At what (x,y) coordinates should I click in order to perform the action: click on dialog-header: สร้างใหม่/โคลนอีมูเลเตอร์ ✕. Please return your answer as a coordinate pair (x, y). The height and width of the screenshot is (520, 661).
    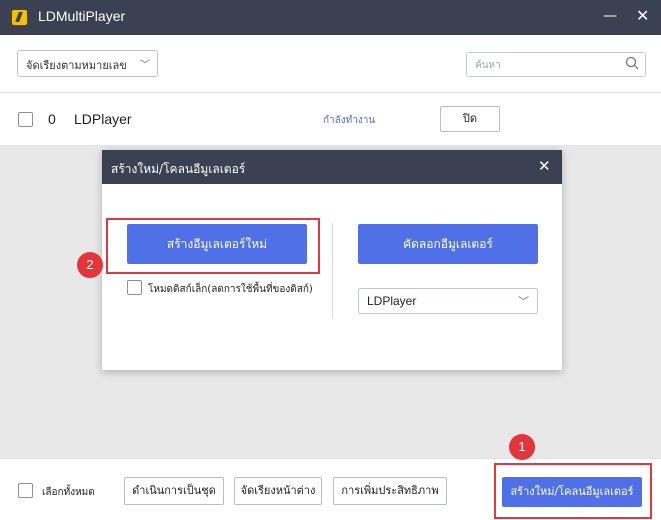
    Looking at the image, I should click on (332, 167).